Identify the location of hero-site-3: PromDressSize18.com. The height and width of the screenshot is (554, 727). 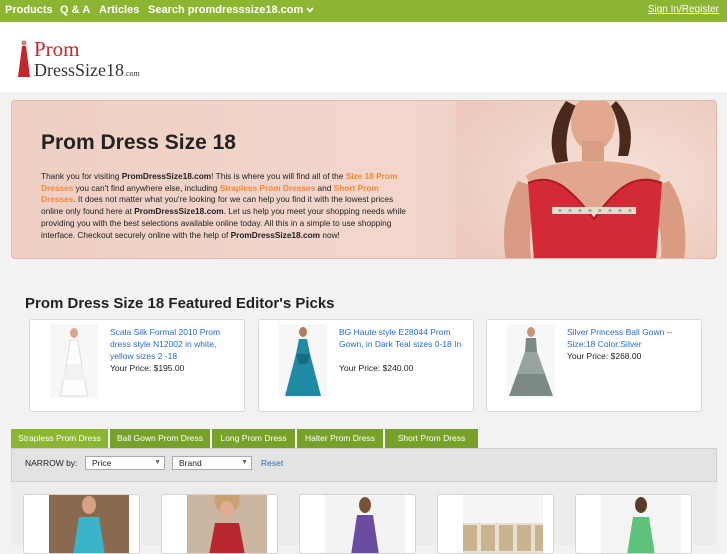
(275, 234).